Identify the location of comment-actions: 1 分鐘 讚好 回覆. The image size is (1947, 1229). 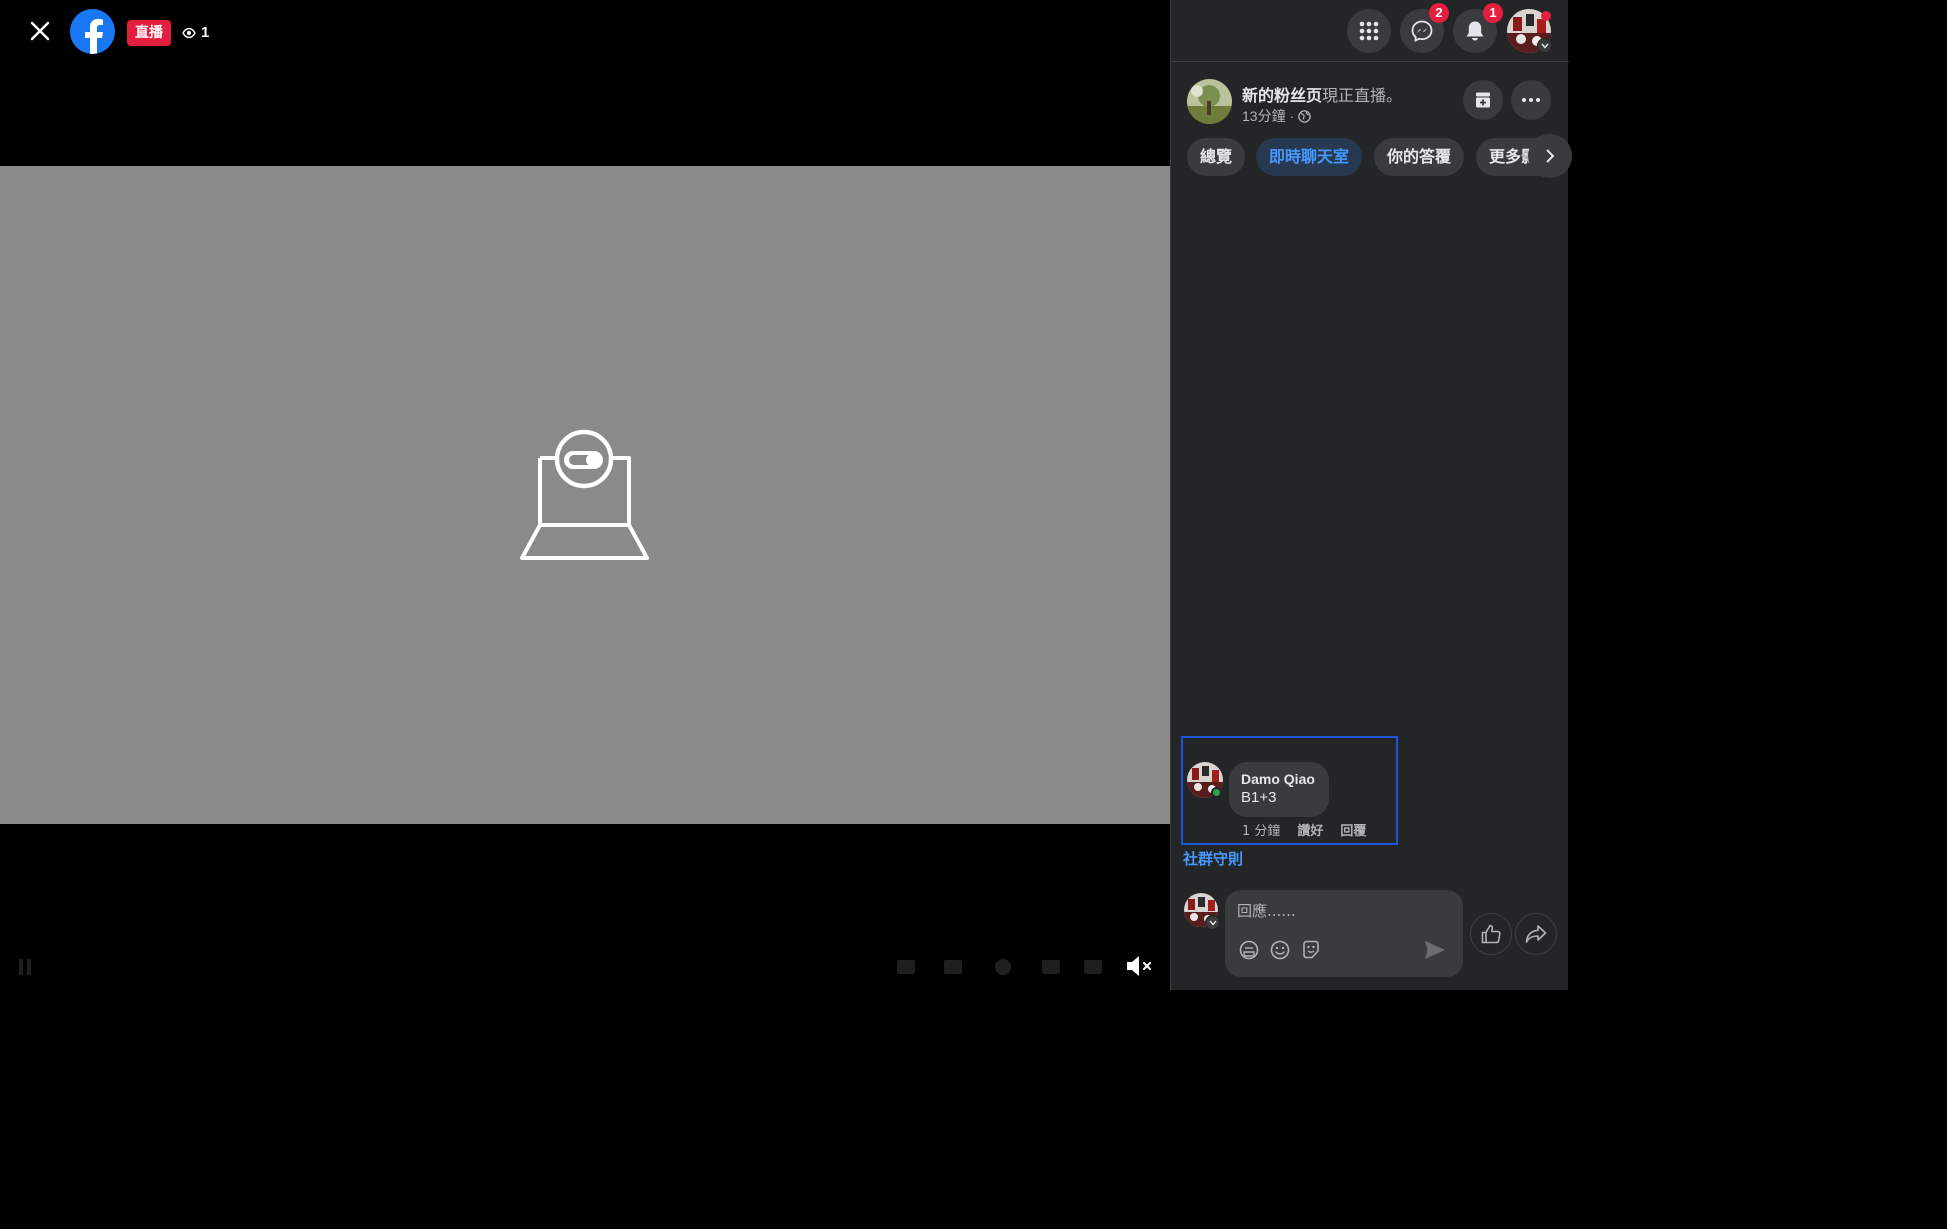
(1304, 829).